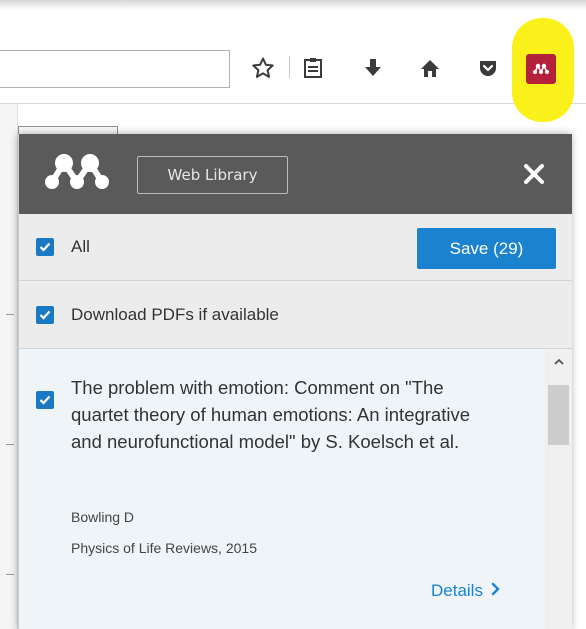  What do you see at coordinates (115, 69) in the screenshot?
I see `url-bar` at bounding box center [115, 69].